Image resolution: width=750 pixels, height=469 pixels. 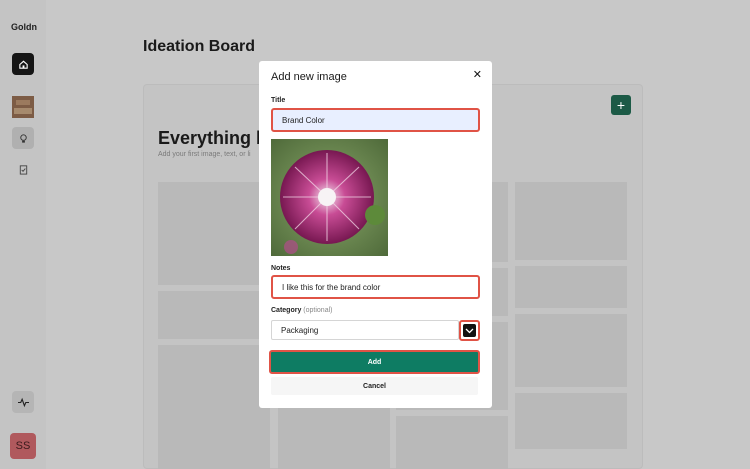 I want to click on category-label: Category (optional), so click(x=301, y=310).